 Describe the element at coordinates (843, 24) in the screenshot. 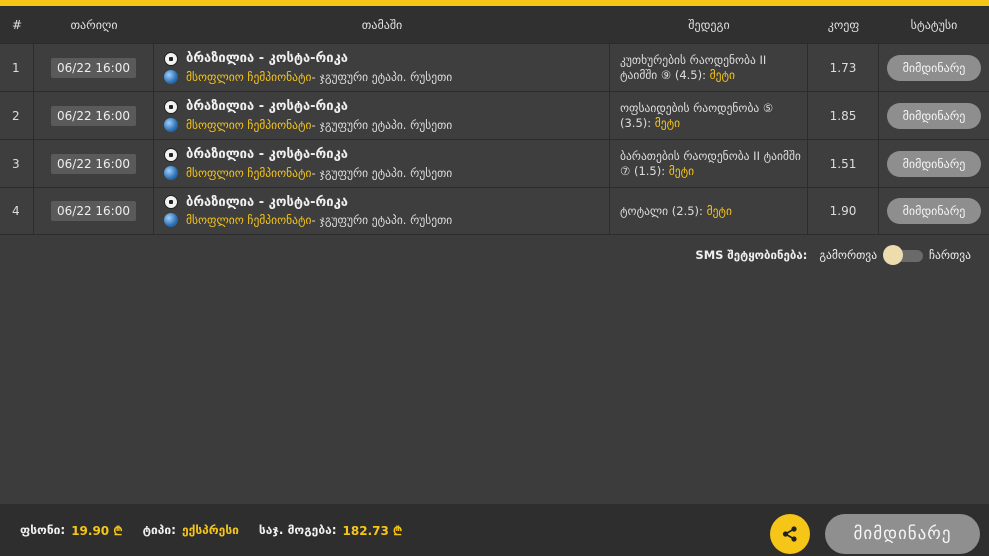

I see `header-odds: კოეფ` at that location.